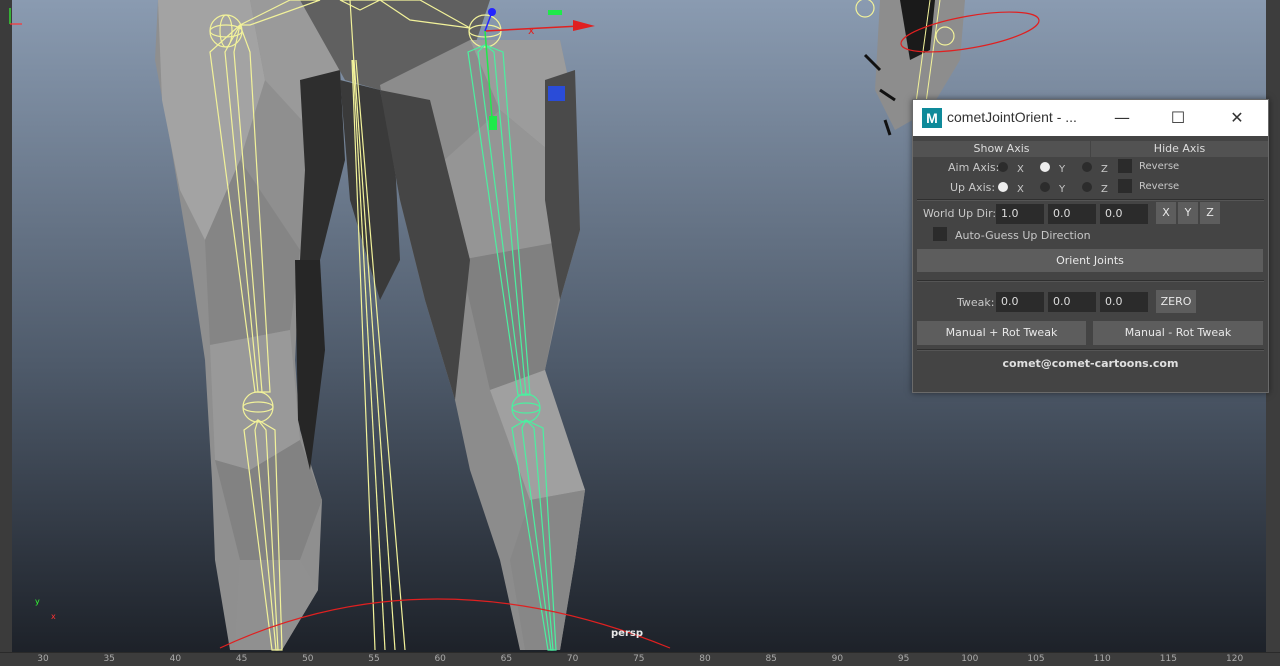 The height and width of the screenshot is (666, 1280). What do you see at coordinates (837, 659) in the screenshot?
I see `timeline-tick-label: 90` at bounding box center [837, 659].